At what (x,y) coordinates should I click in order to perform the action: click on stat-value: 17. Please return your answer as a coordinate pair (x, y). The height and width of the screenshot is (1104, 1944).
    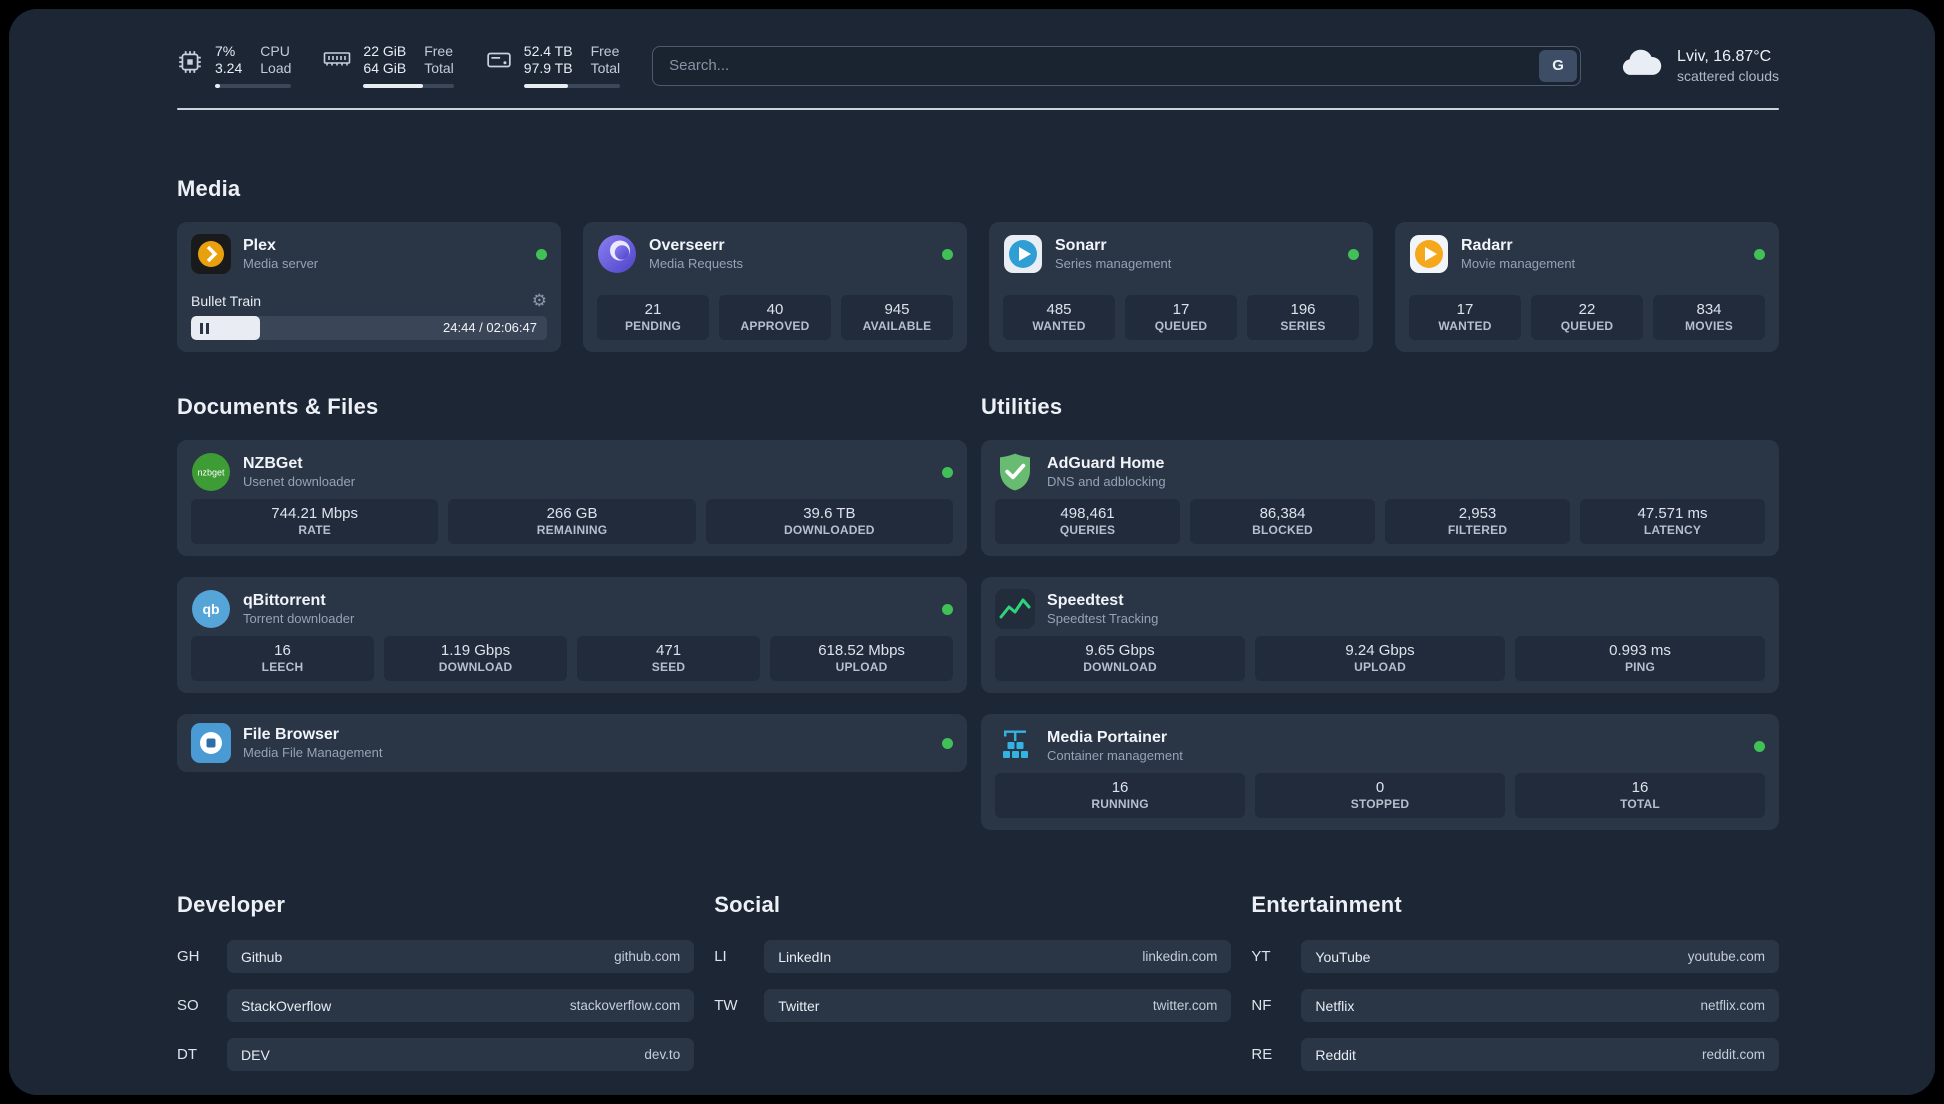
    Looking at the image, I should click on (1181, 309).